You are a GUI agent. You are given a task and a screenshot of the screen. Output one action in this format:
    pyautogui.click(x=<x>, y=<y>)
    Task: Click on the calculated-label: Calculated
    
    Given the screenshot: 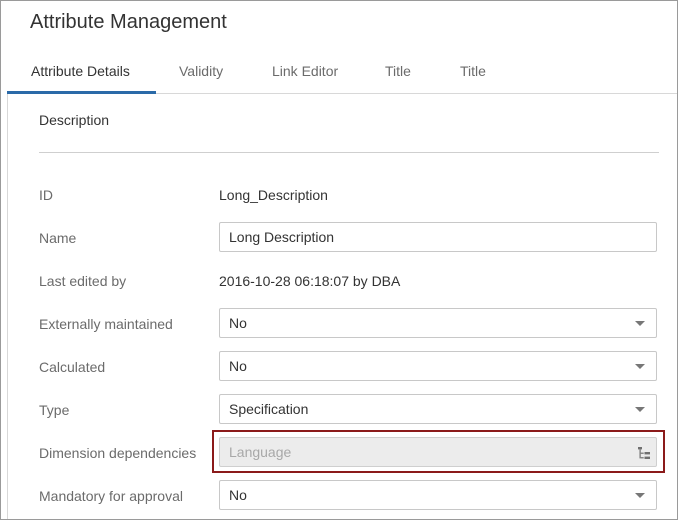 What is the action you would take?
    pyautogui.click(x=72, y=367)
    